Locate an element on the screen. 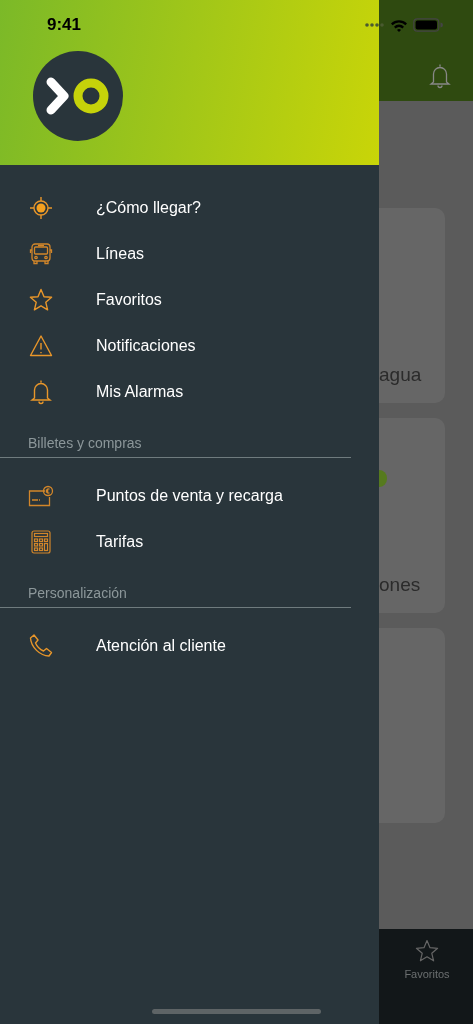 The height and width of the screenshot is (1024, 473). card-title: ones is located at coordinates (400, 585).